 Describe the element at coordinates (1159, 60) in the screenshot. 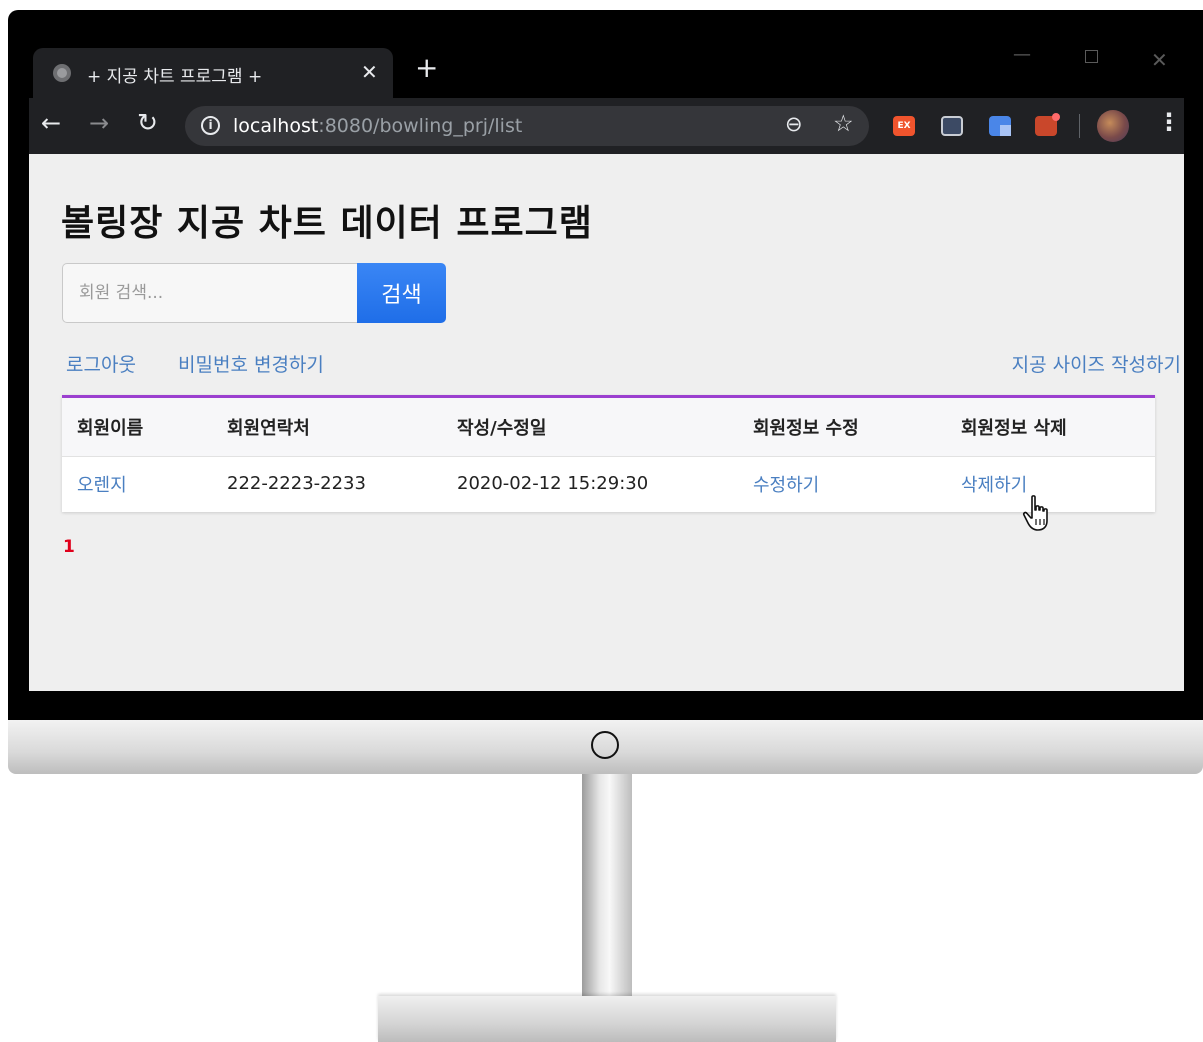

I see `window-close-icon: ✕` at that location.